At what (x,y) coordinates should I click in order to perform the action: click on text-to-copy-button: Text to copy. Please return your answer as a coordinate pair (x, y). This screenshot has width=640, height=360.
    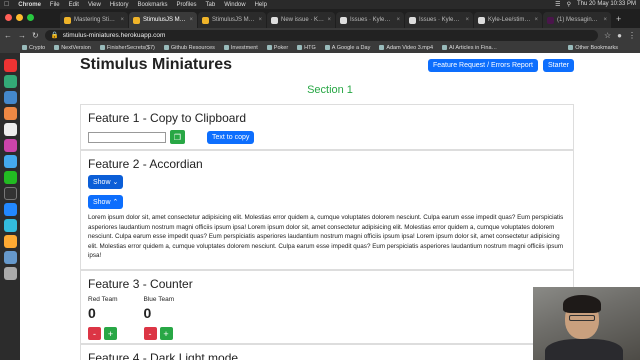
    Looking at the image, I should click on (231, 137).